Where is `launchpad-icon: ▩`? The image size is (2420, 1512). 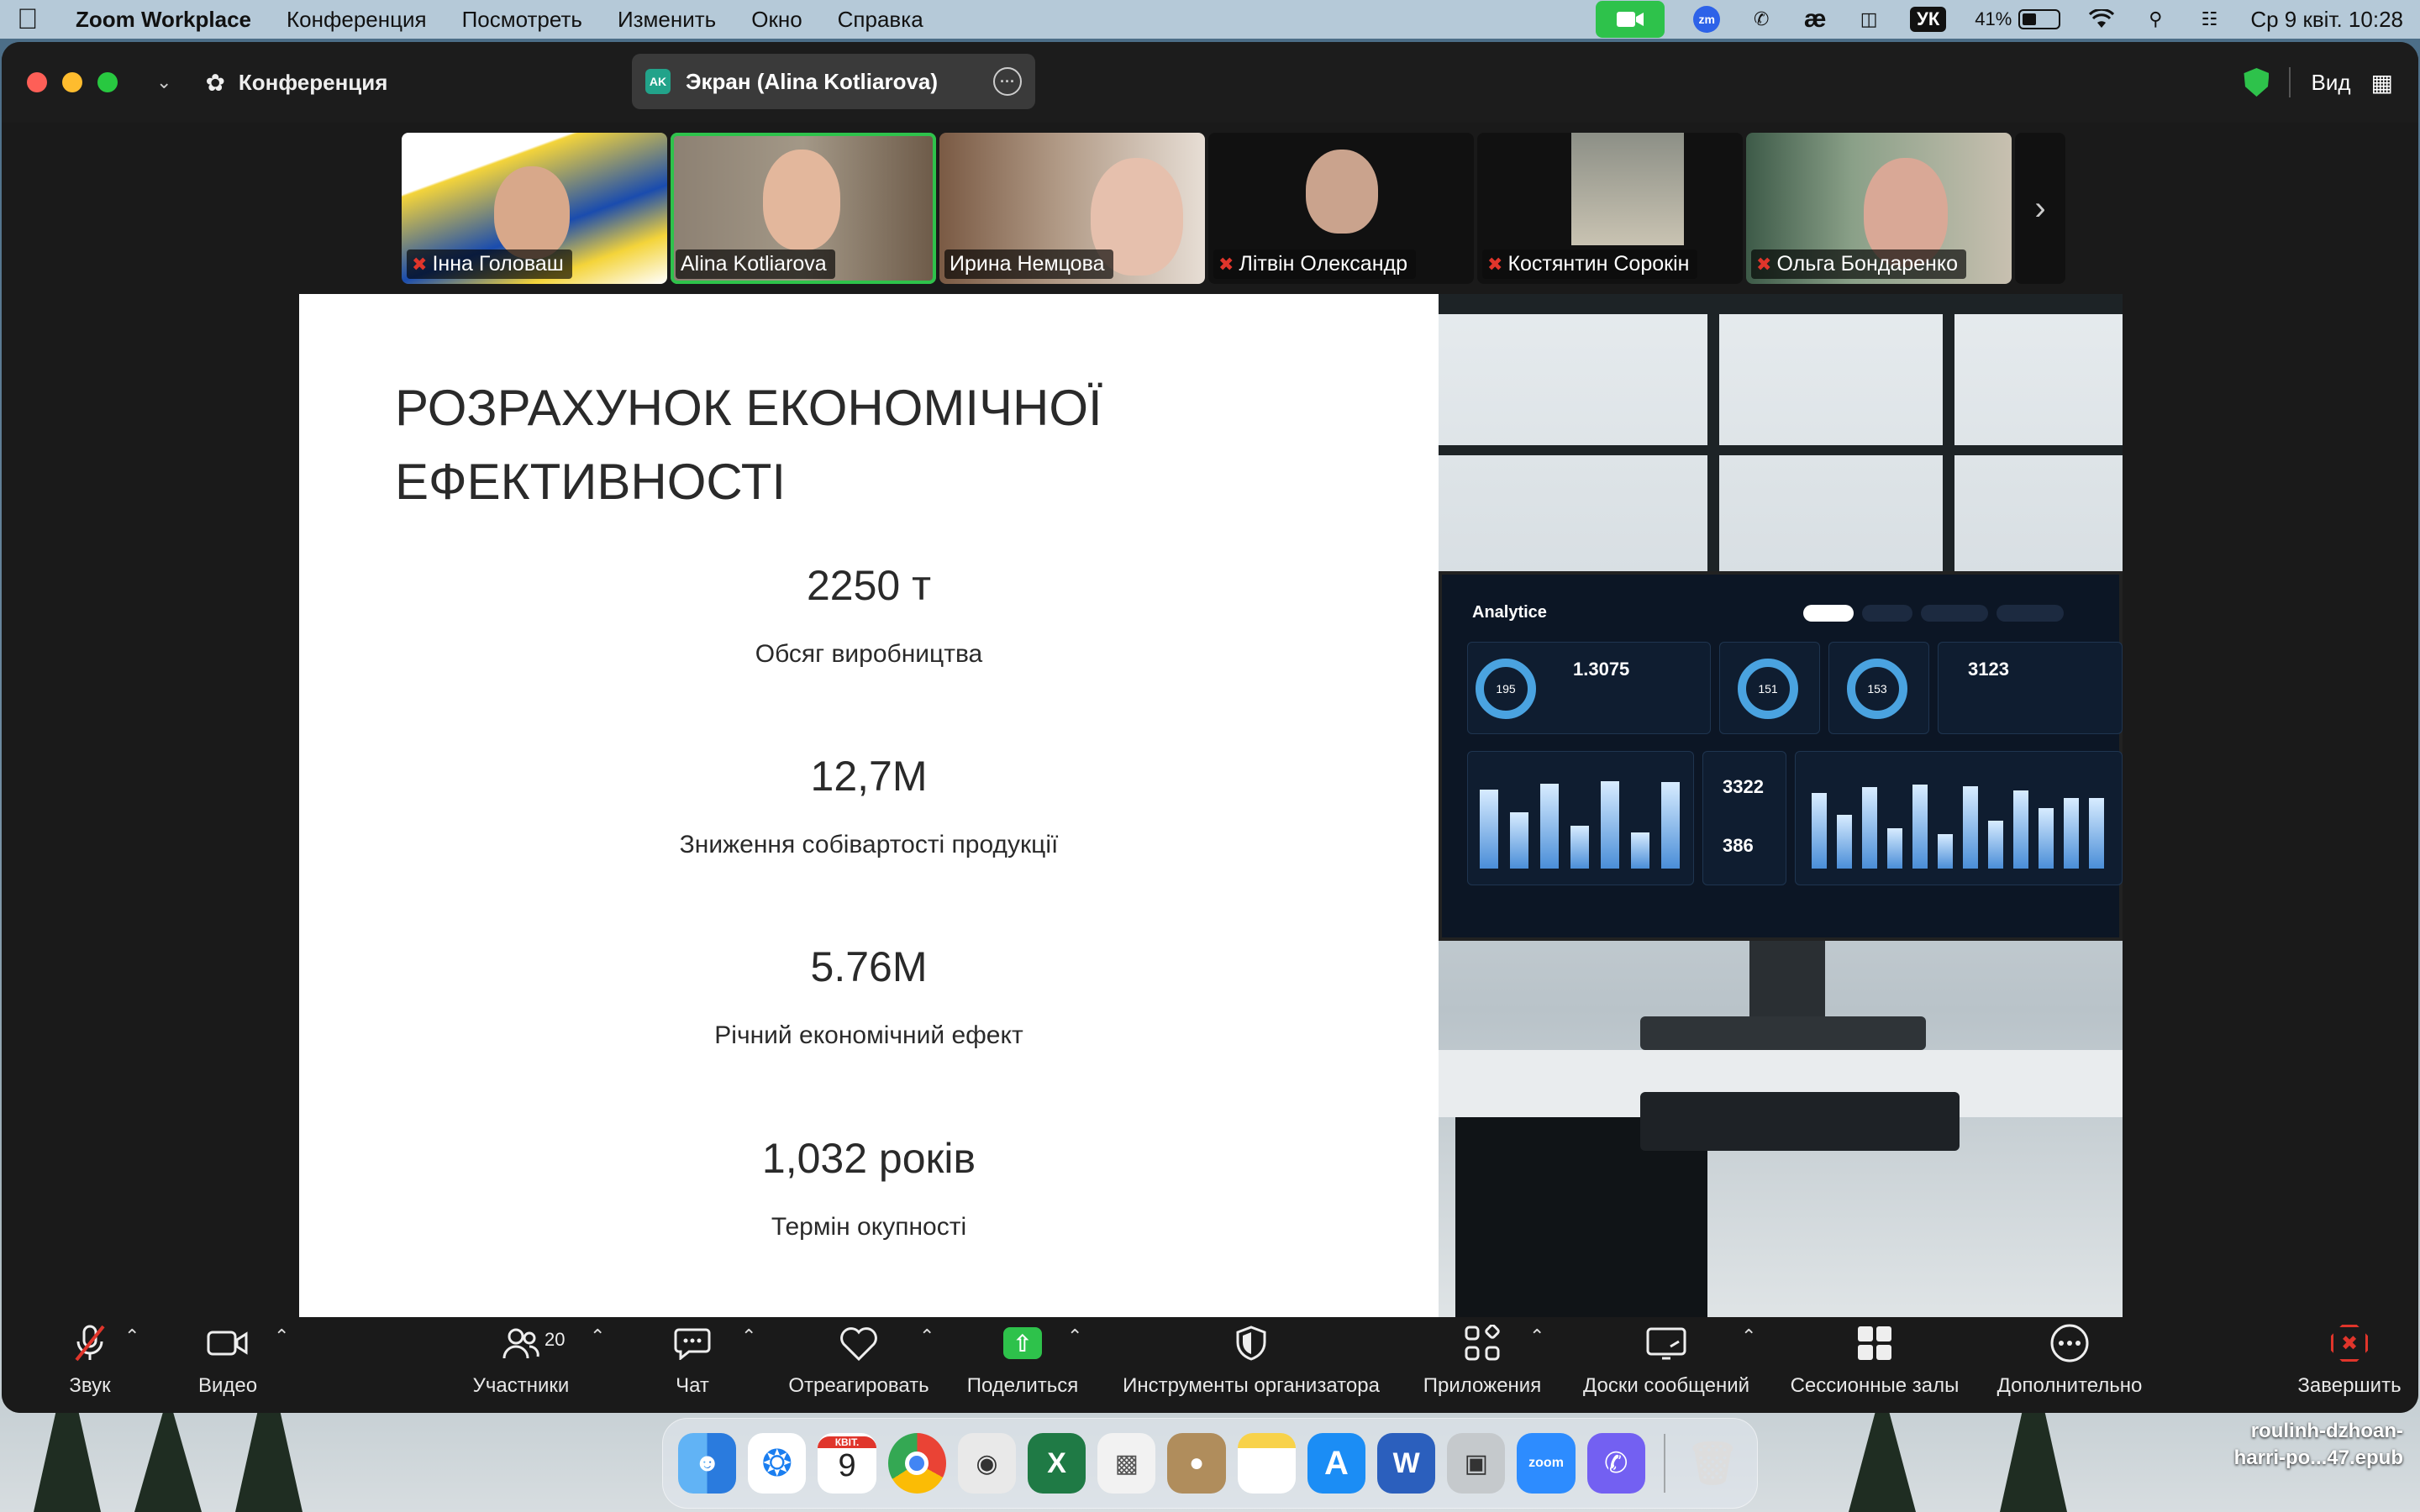 launchpad-icon: ▩ is located at coordinates (1126, 1463).